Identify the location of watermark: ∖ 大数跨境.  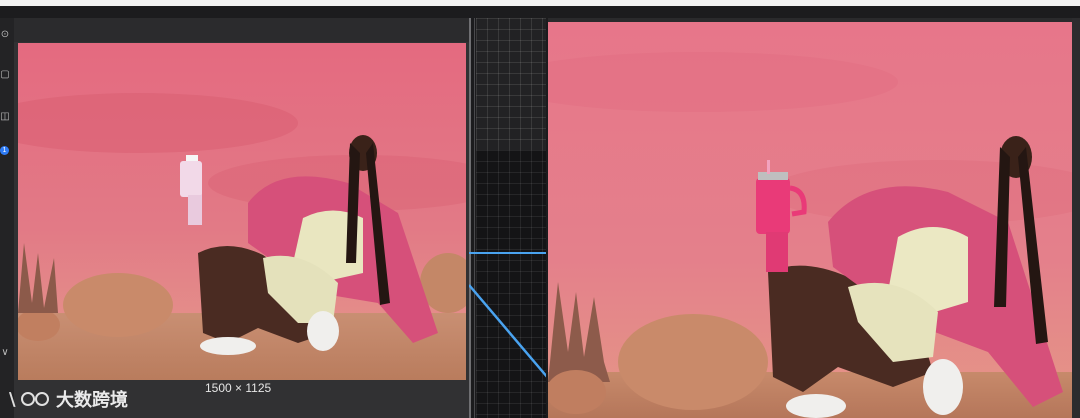
(67, 399).